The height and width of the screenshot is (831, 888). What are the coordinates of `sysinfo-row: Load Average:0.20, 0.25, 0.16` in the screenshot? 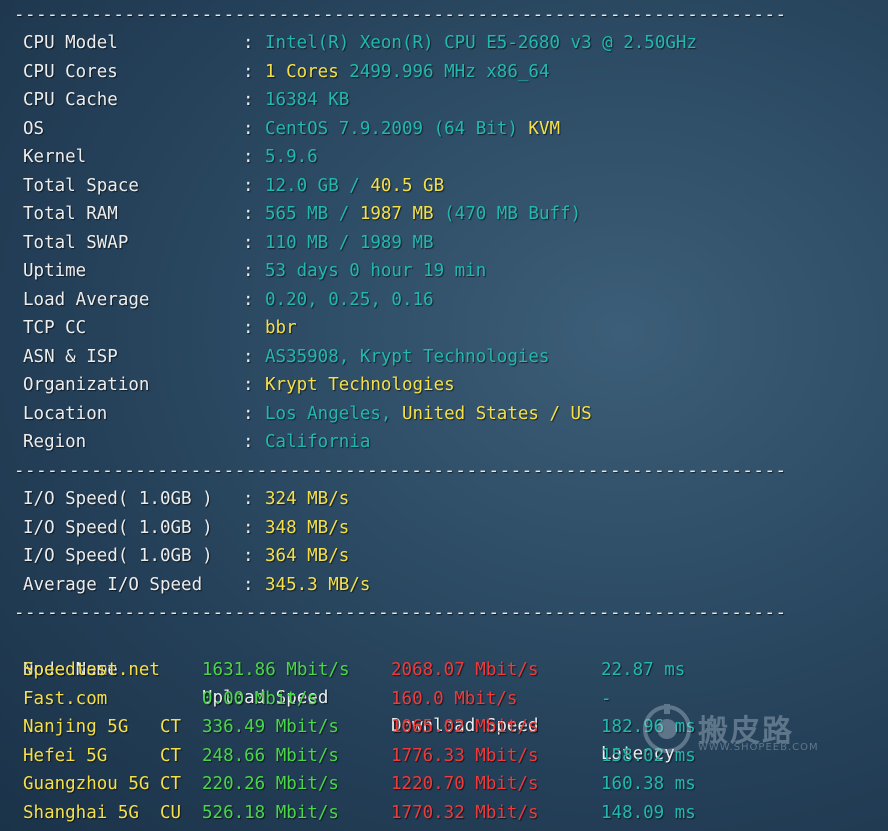 It's located at (444, 300).